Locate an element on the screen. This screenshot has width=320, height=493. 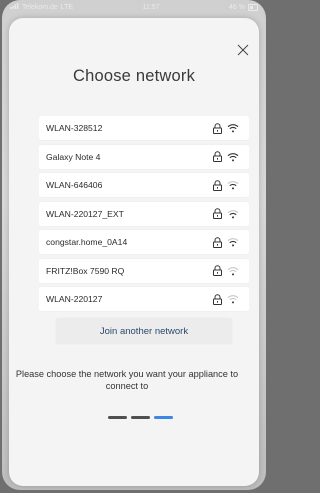
close-button is located at coordinates (243, 50).